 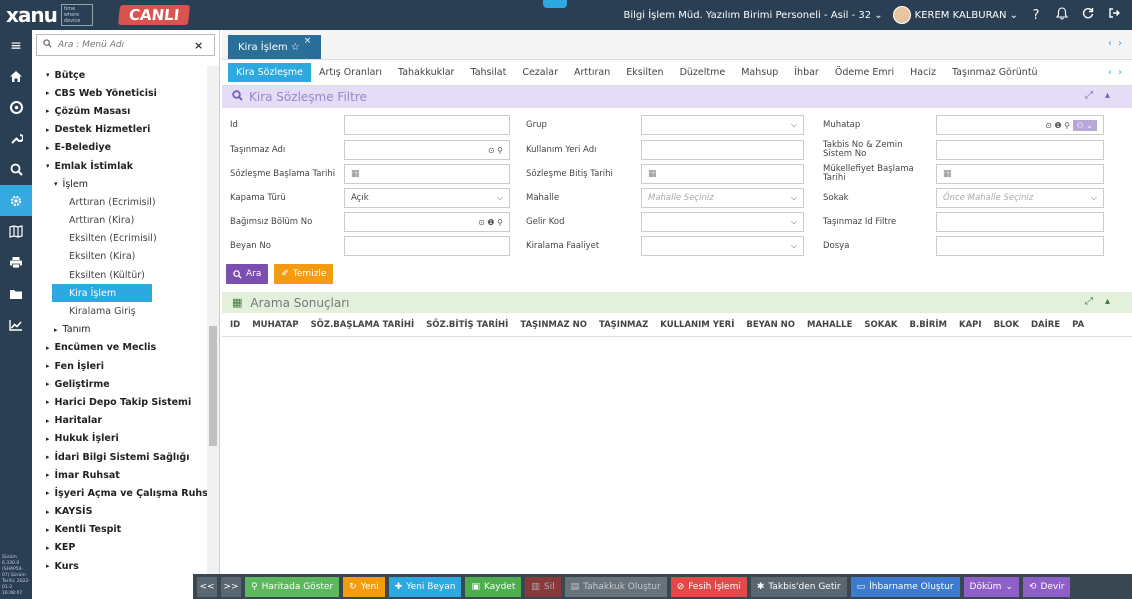 What do you see at coordinates (304, 274) in the screenshot?
I see `clear-button: ✐ Temizle` at bounding box center [304, 274].